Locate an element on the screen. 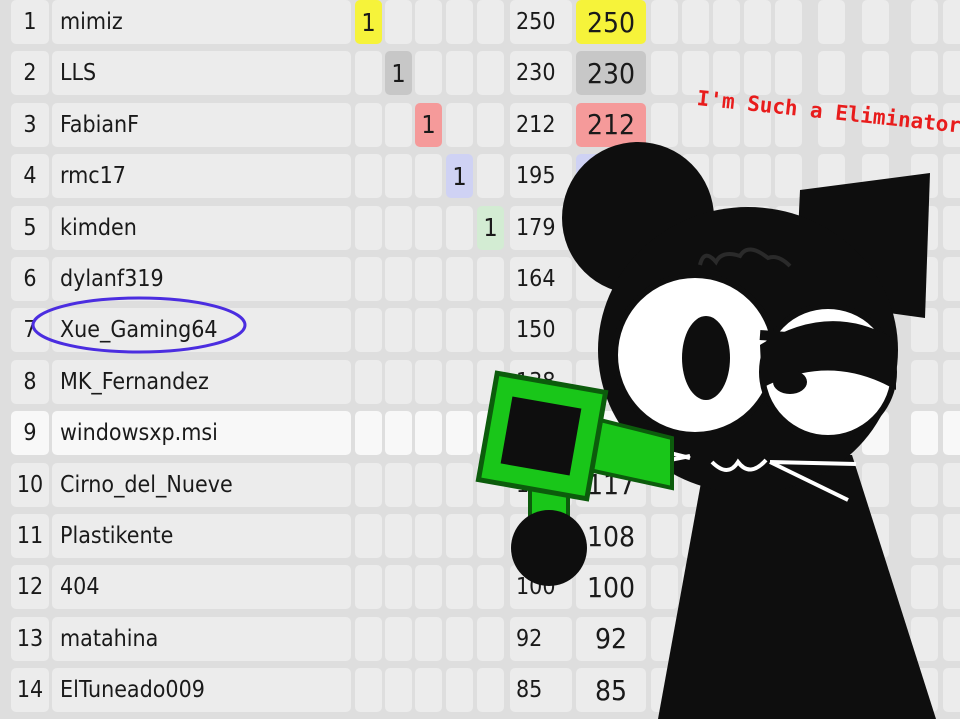 This screenshot has height=719, width=960. points-cell: 195 is located at coordinates (541, 176).